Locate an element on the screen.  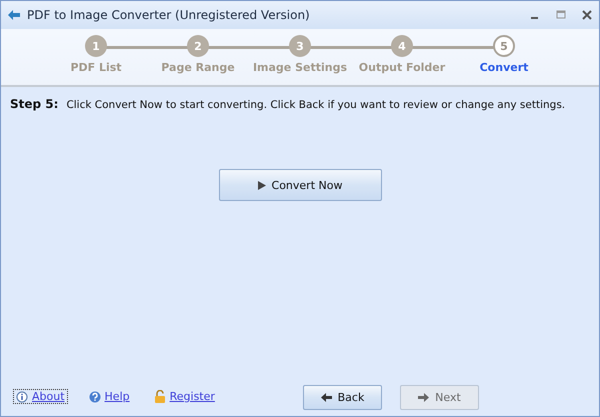
step-label: Image Settings is located at coordinates (300, 67).